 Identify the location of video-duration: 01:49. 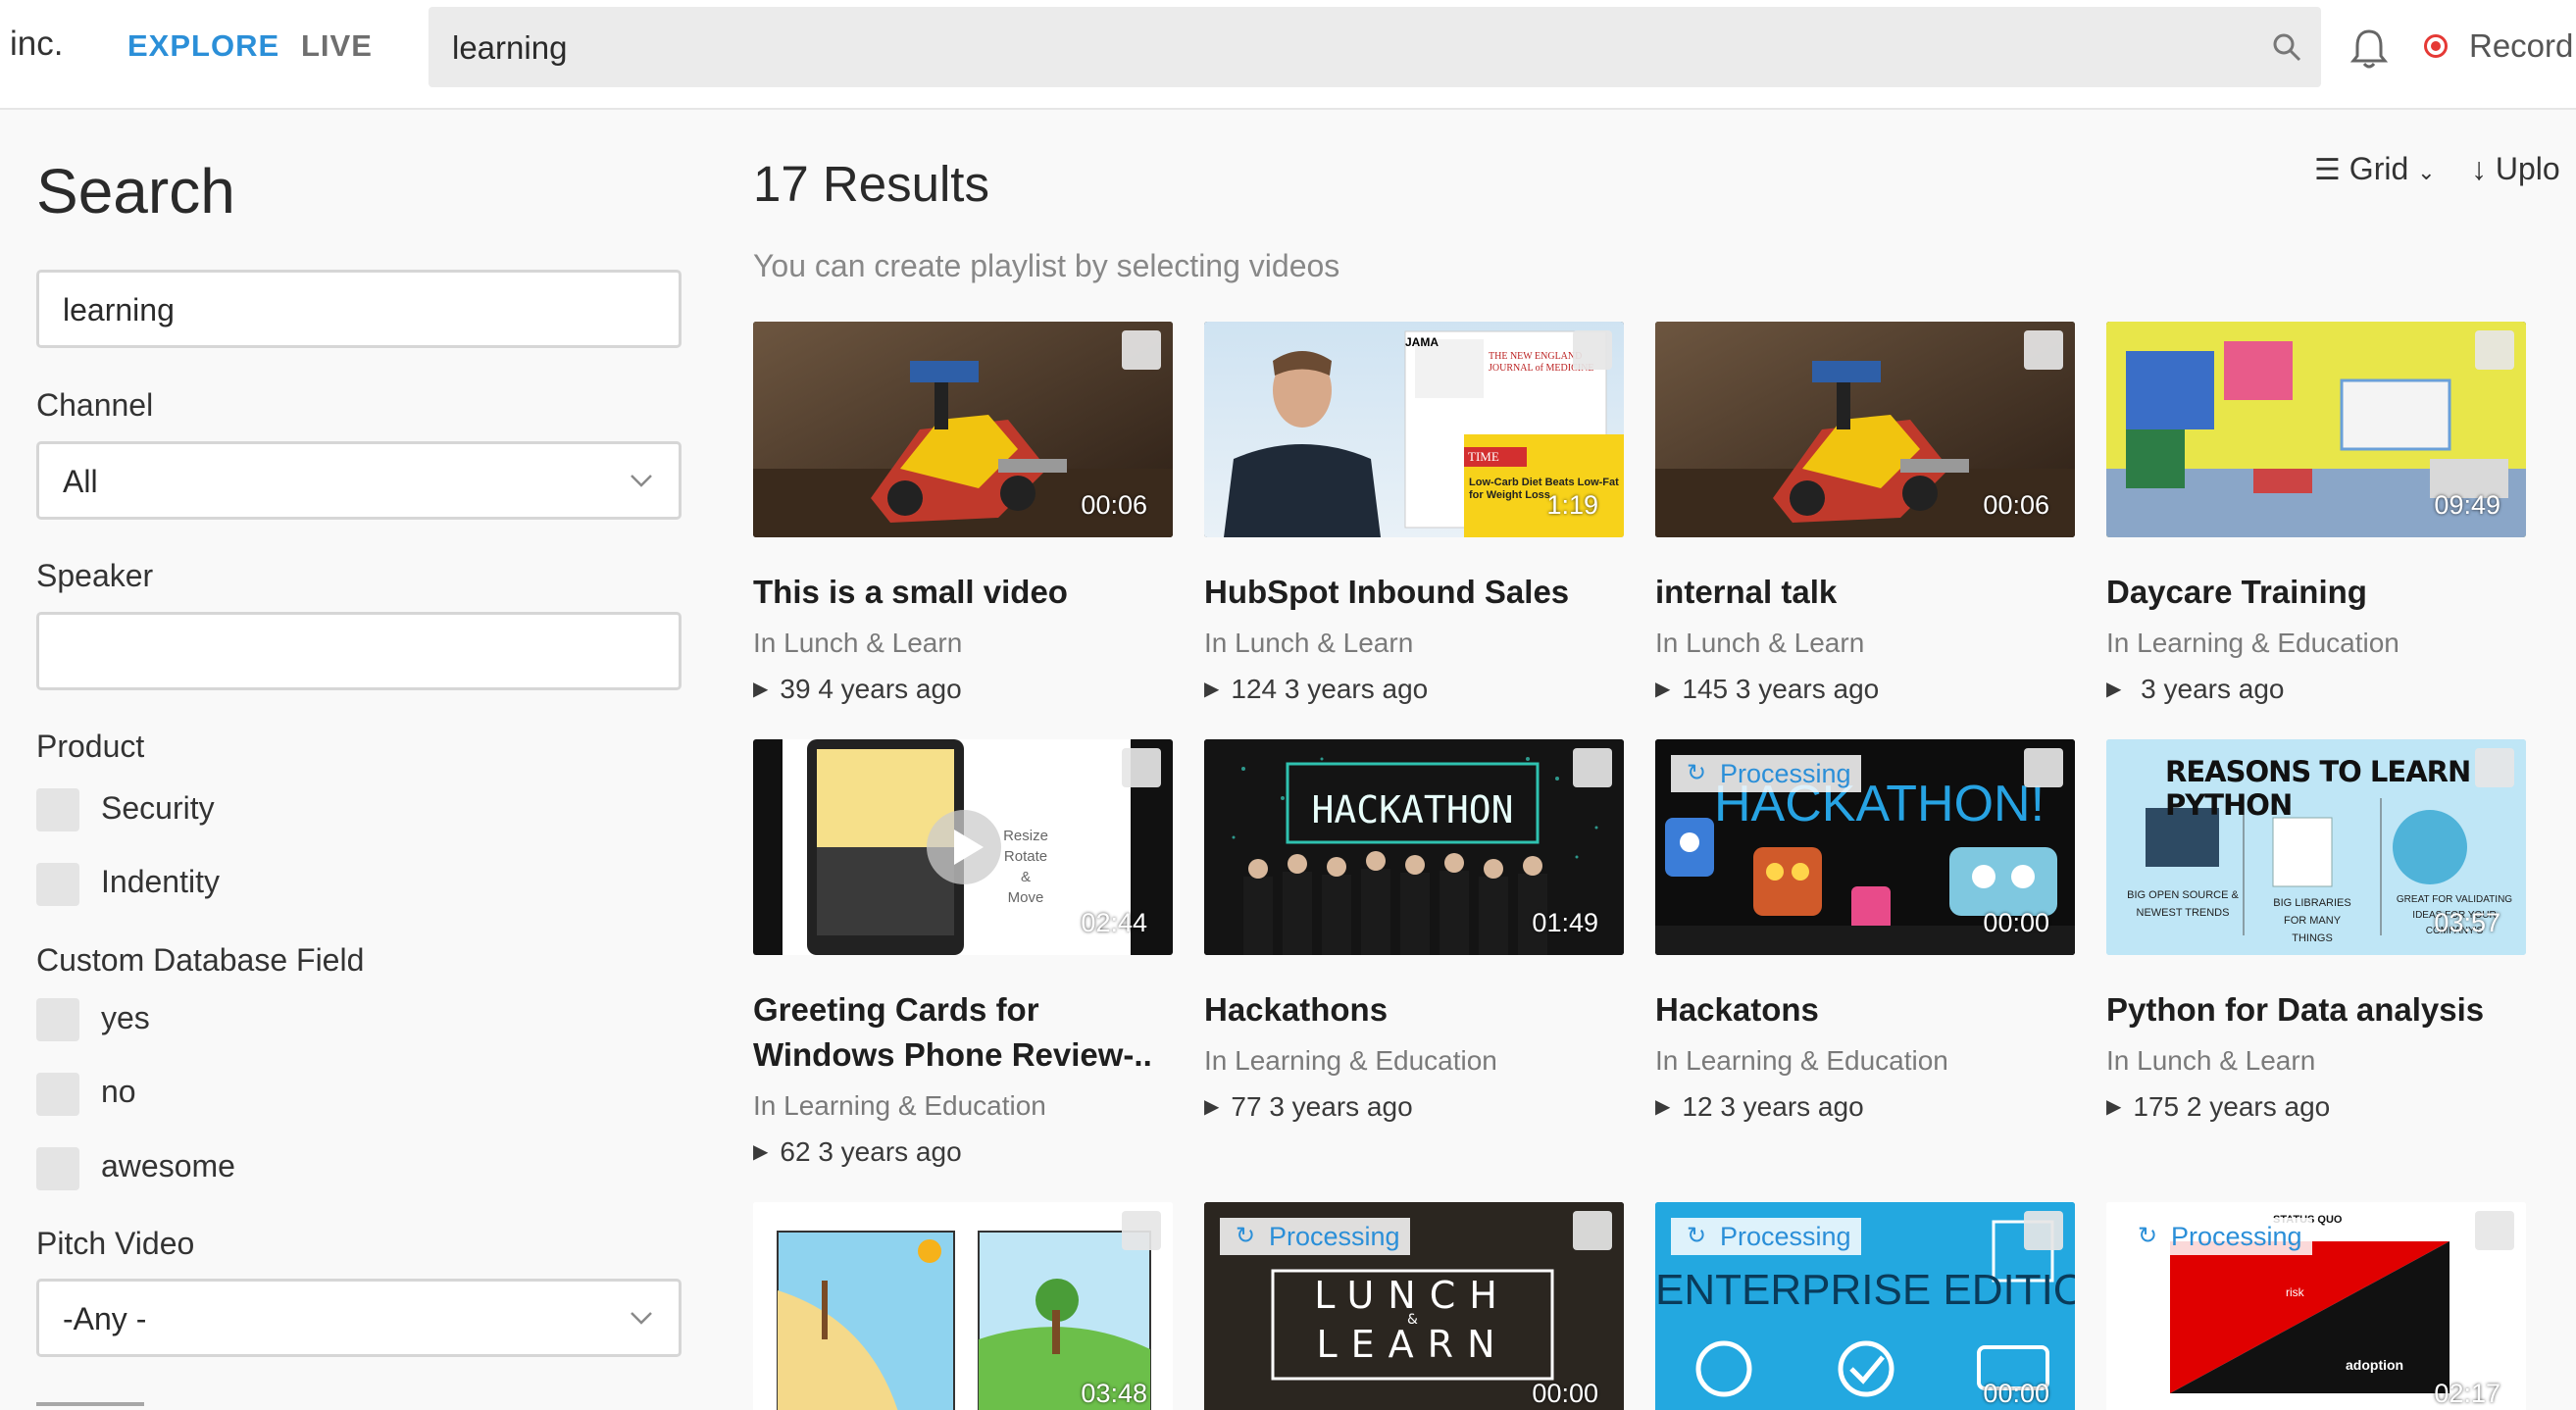
(1565, 922).